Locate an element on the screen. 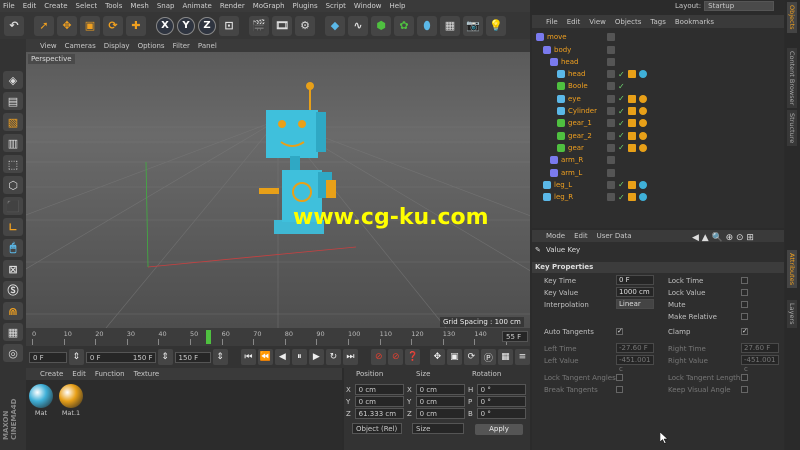  attribute-menu-edit: Edit is located at coordinates (581, 236).